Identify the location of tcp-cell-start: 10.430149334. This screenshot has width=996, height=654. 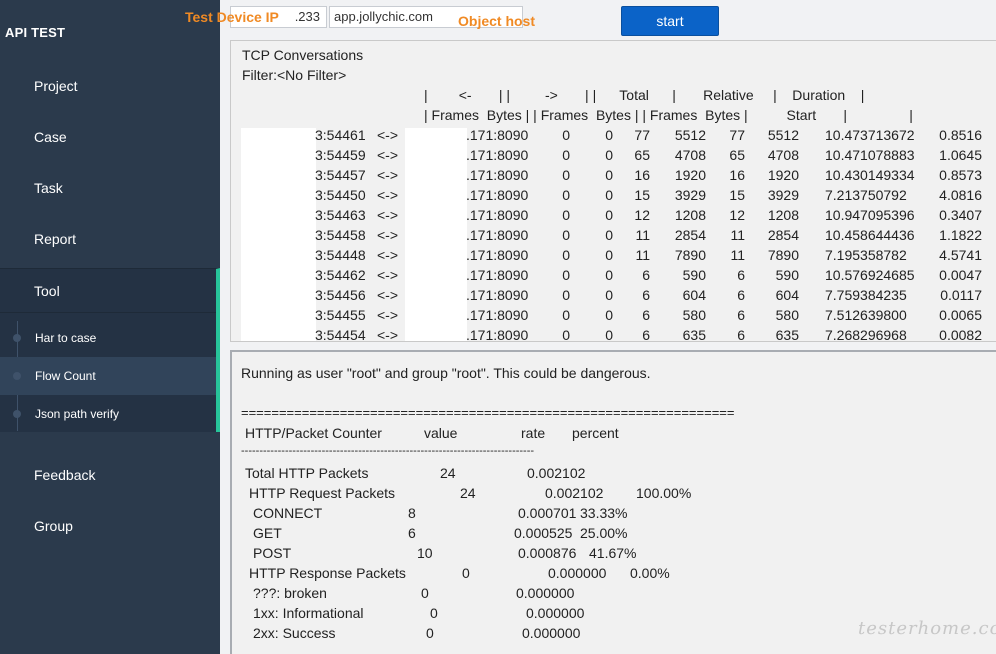
(870, 175).